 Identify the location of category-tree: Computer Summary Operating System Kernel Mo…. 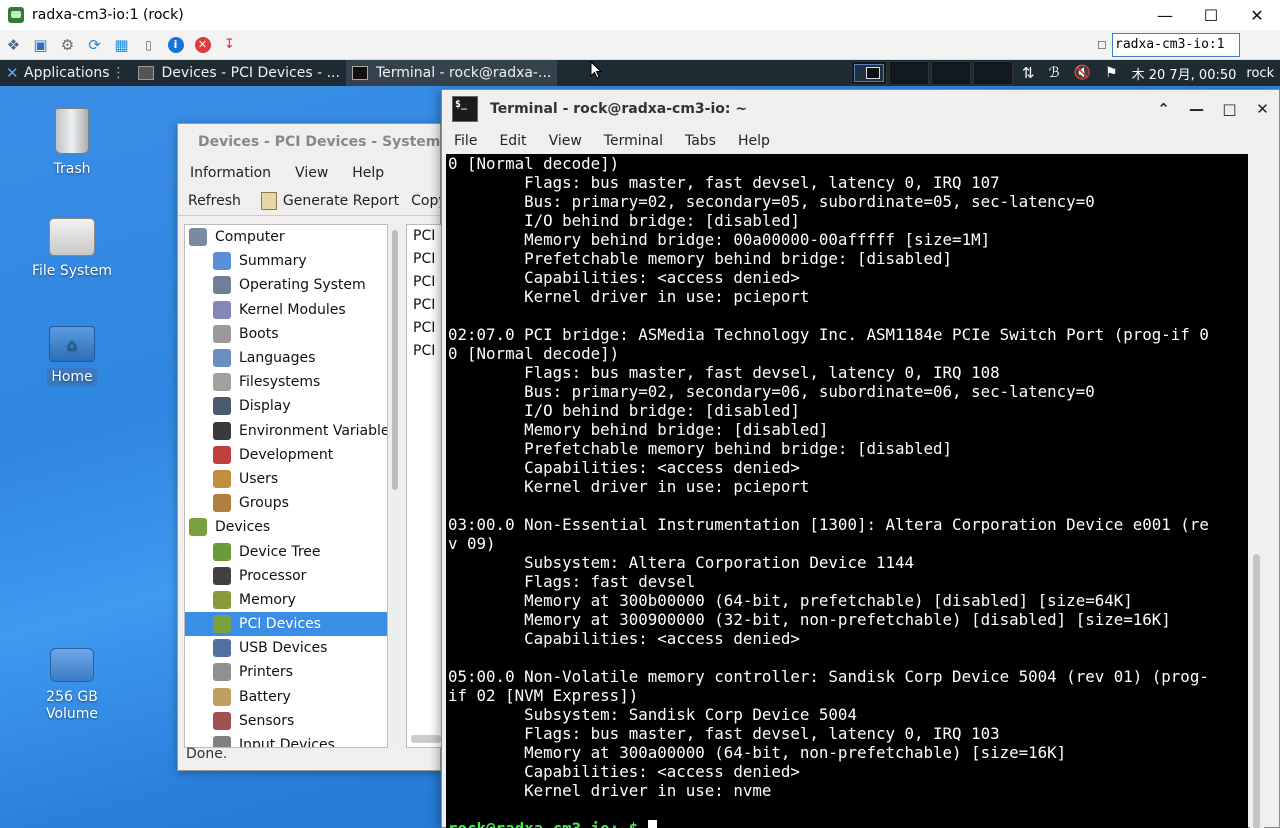
(286, 486).